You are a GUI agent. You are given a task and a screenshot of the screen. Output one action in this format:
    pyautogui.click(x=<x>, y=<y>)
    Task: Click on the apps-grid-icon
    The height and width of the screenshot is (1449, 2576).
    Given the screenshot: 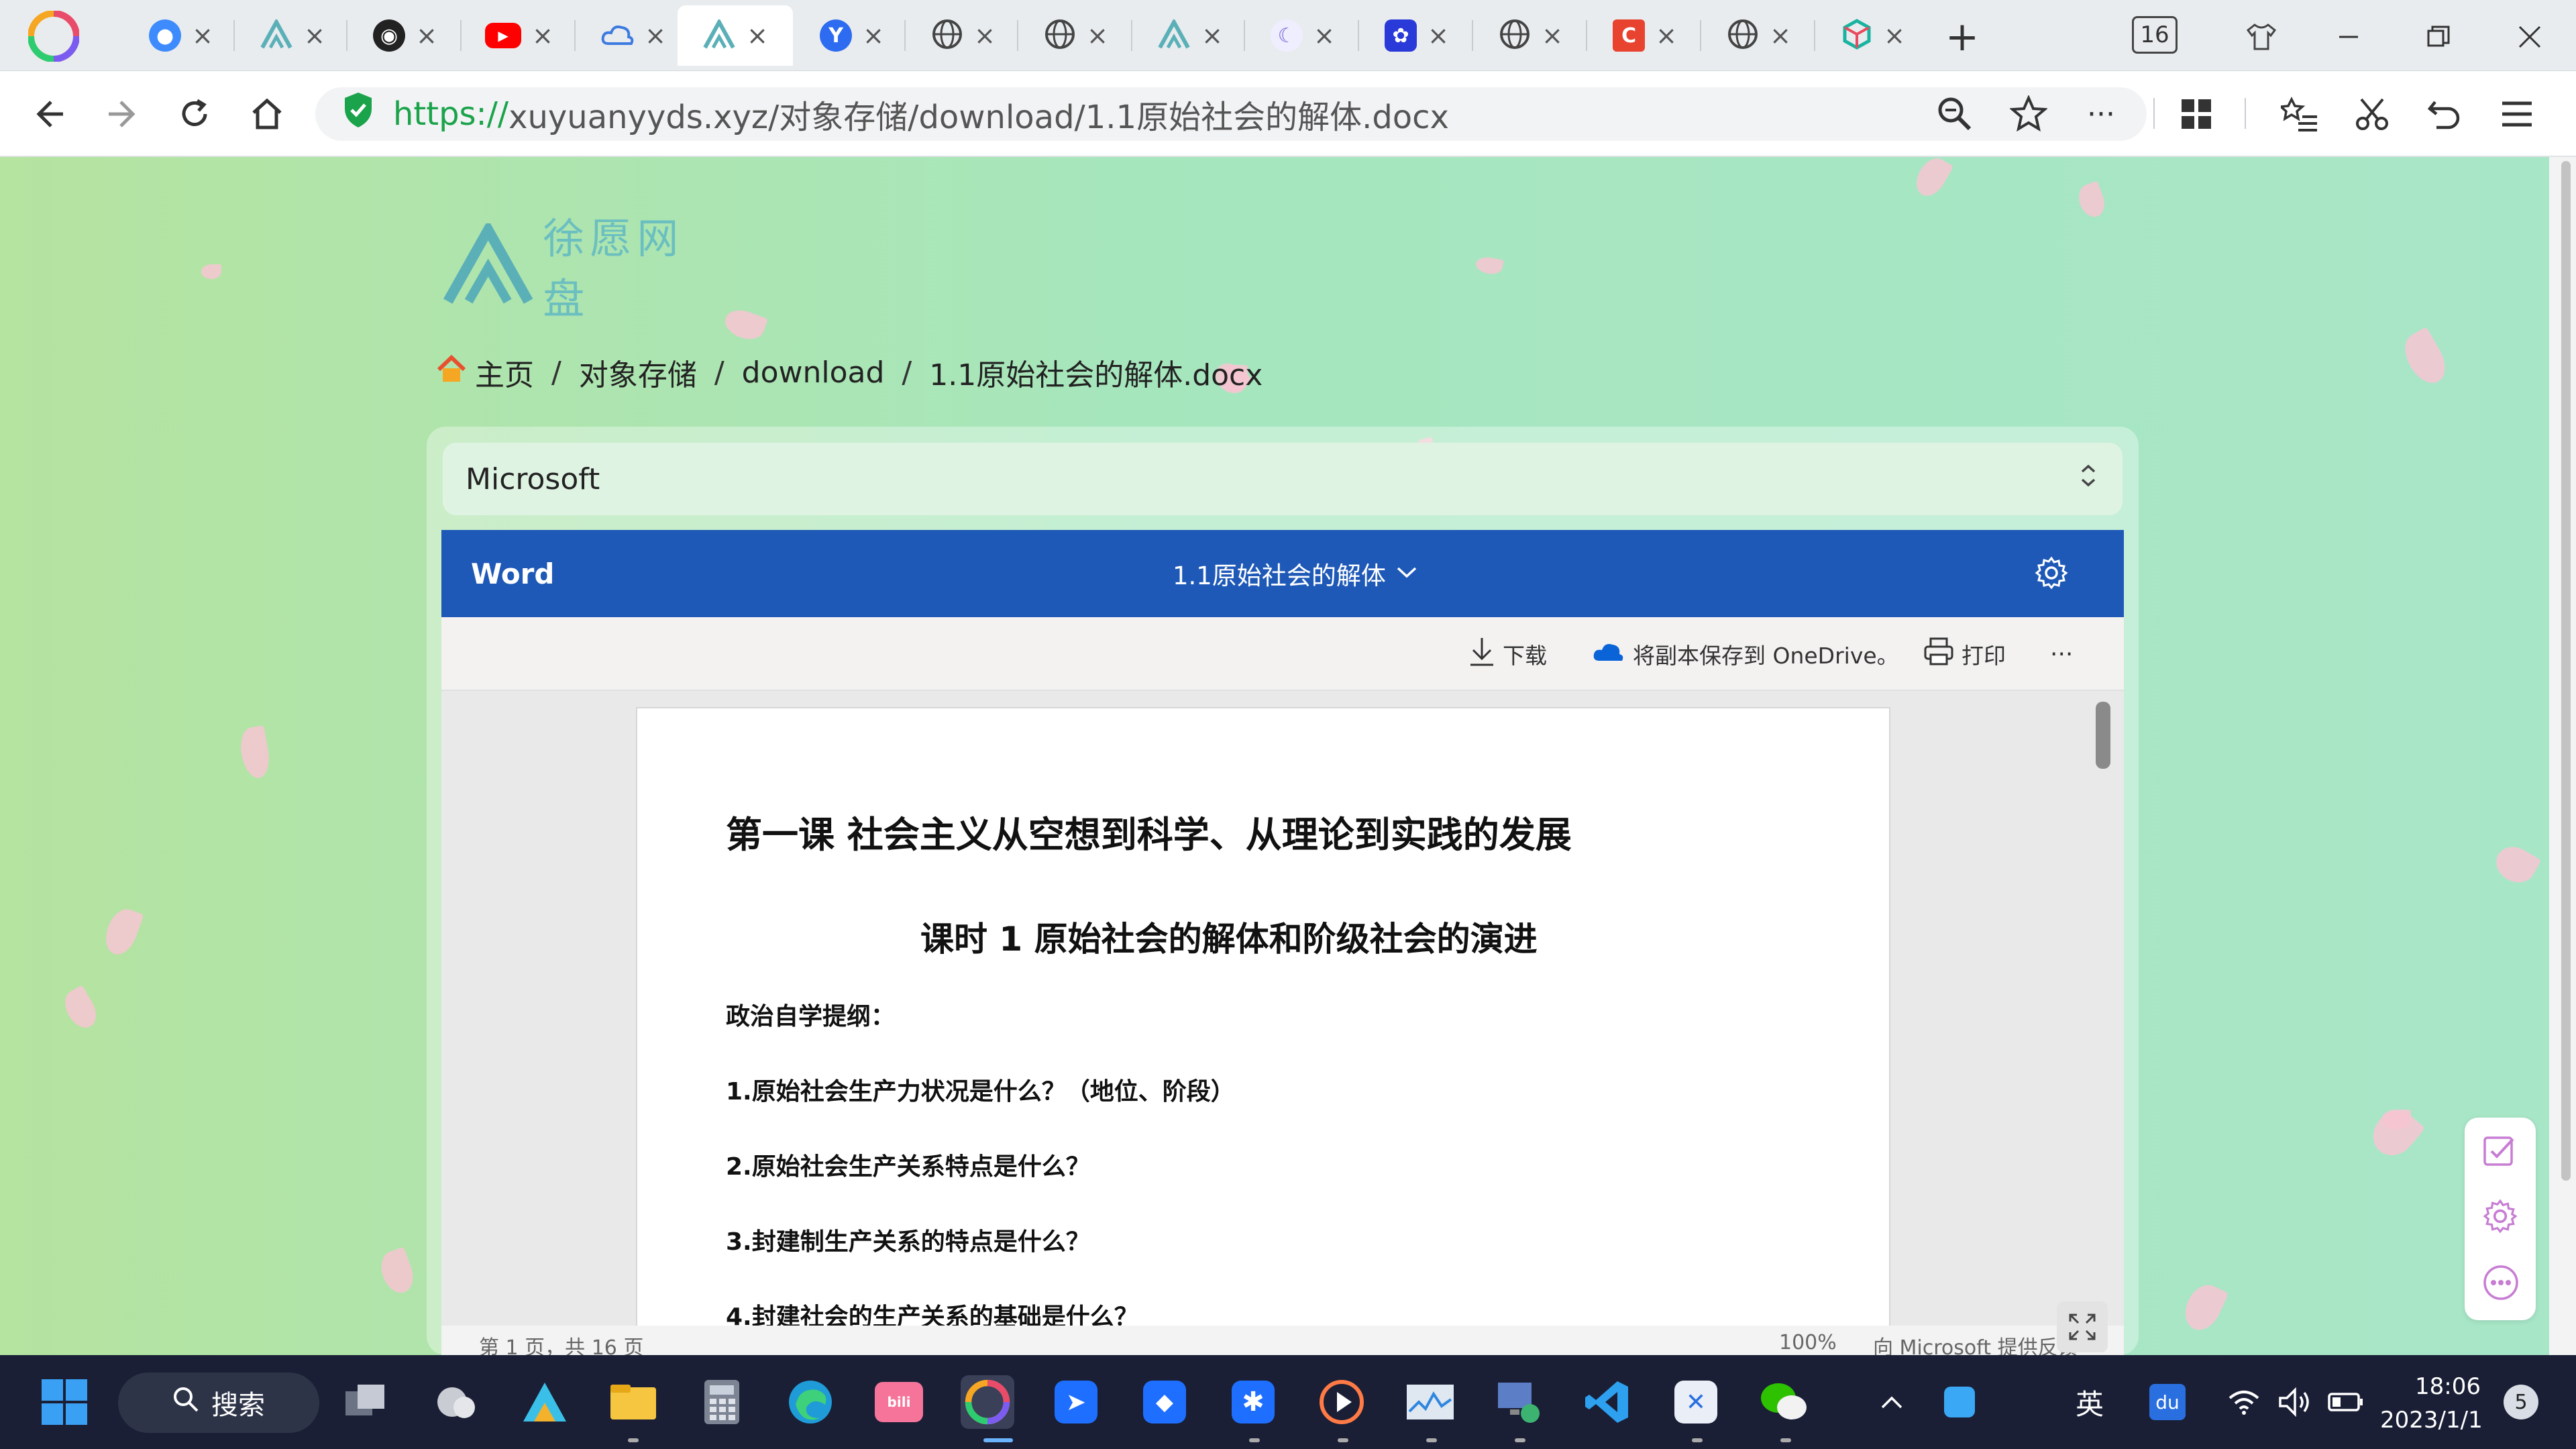 What is the action you would take?
    pyautogui.click(x=2196, y=114)
    